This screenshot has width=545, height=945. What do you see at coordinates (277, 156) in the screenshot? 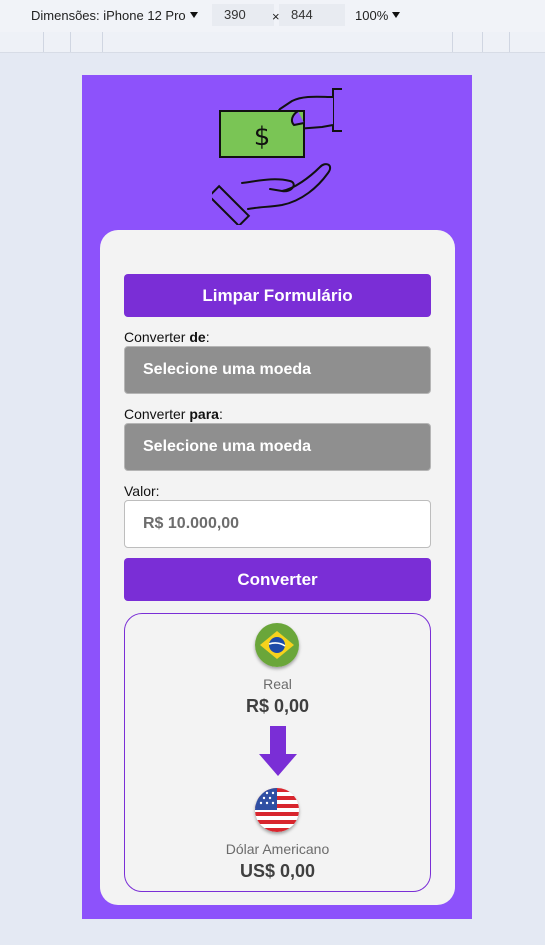
I see `money-hand-icon: $` at bounding box center [277, 156].